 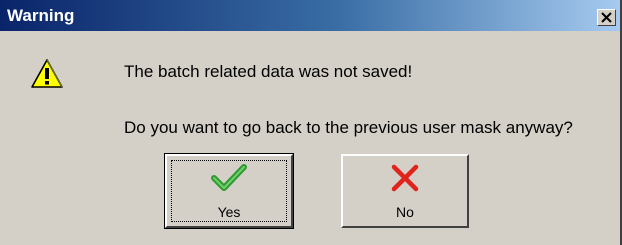 I want to click on close-button, so click(x=606, y=17).